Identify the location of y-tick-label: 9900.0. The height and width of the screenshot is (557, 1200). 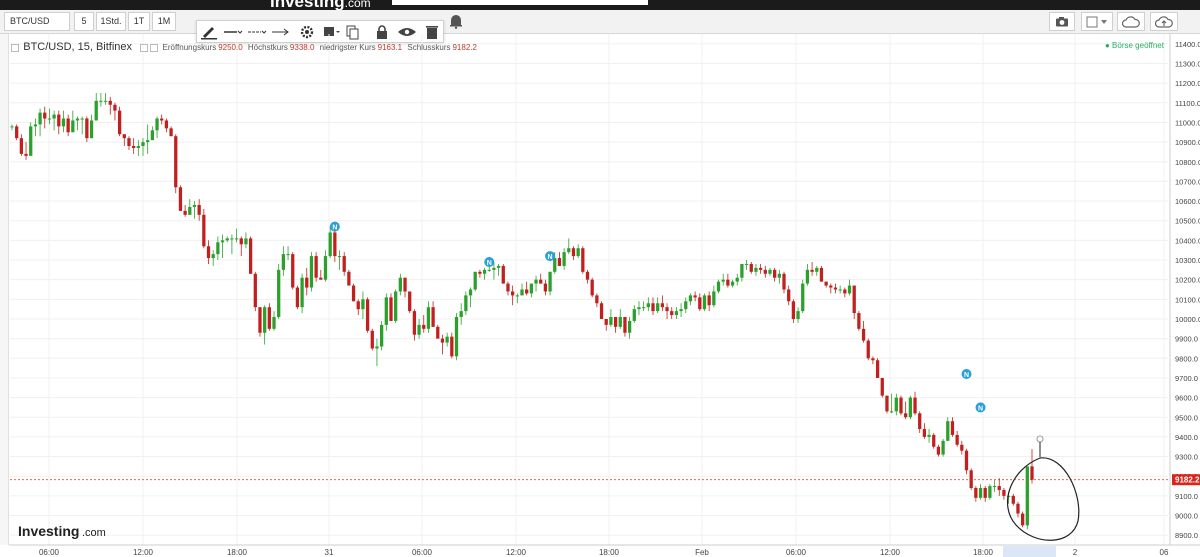
(1186, 339).